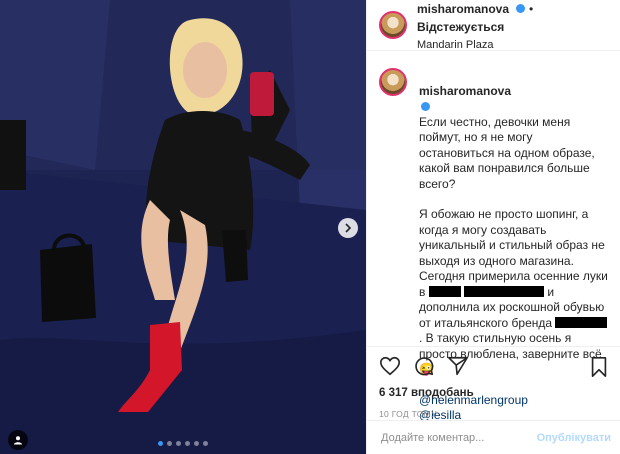 The image size is (620, 454). I want to click on tag-user-icon, so click(18, 440).